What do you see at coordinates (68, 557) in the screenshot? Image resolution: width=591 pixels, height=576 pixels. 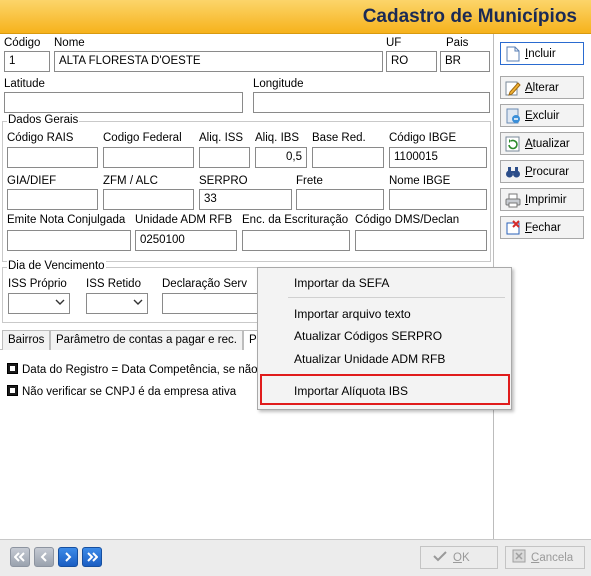 I see `next-record-icon` at bounding box center [68, 557].